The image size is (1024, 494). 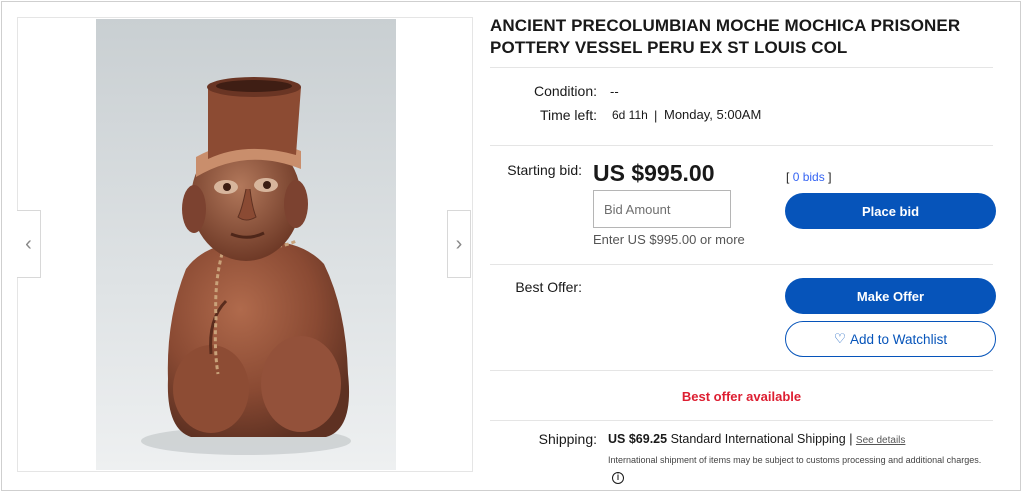 What do you see at coordinates (565, 91) in the screenshot?
I see `condition-label: Condition:` at bounding box center [565, 91].